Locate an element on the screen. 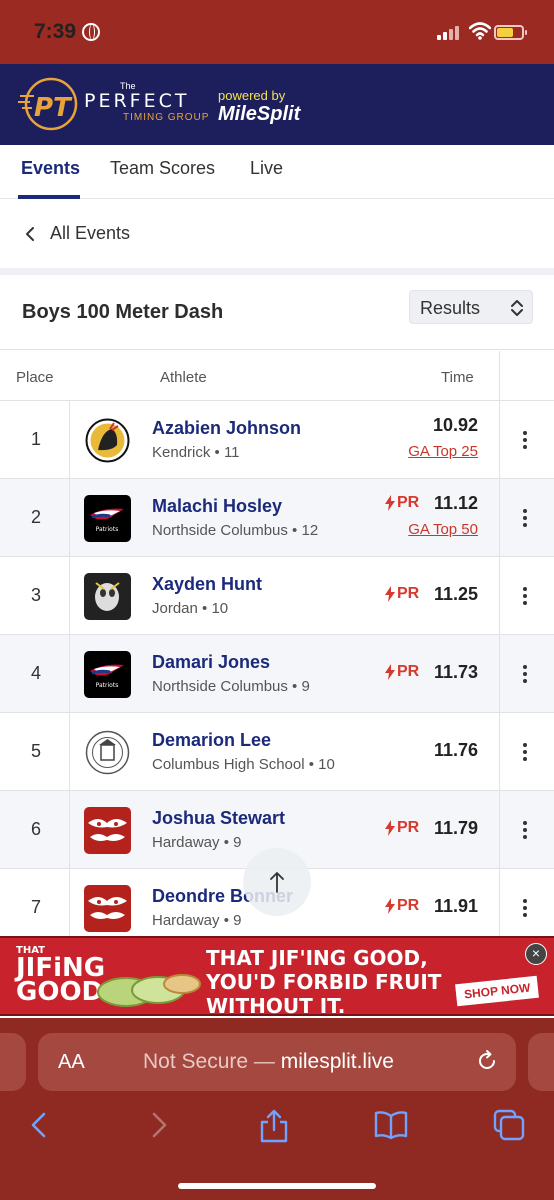  tabs-overview-icon is located at coordinates (509, 1125).